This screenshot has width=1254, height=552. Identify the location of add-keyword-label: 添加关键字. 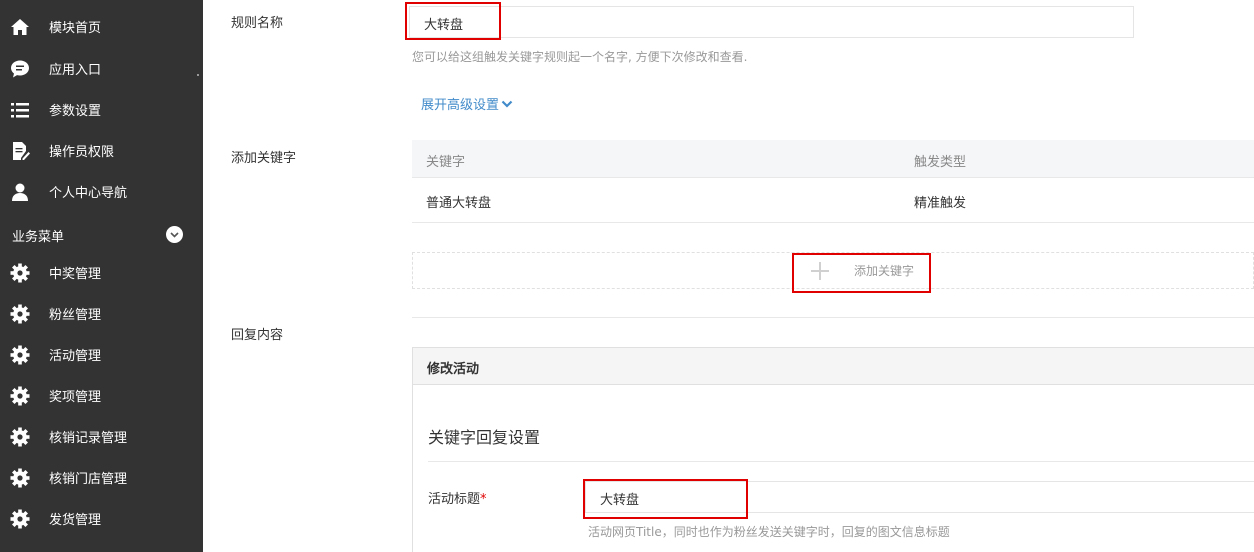
(264, 158).